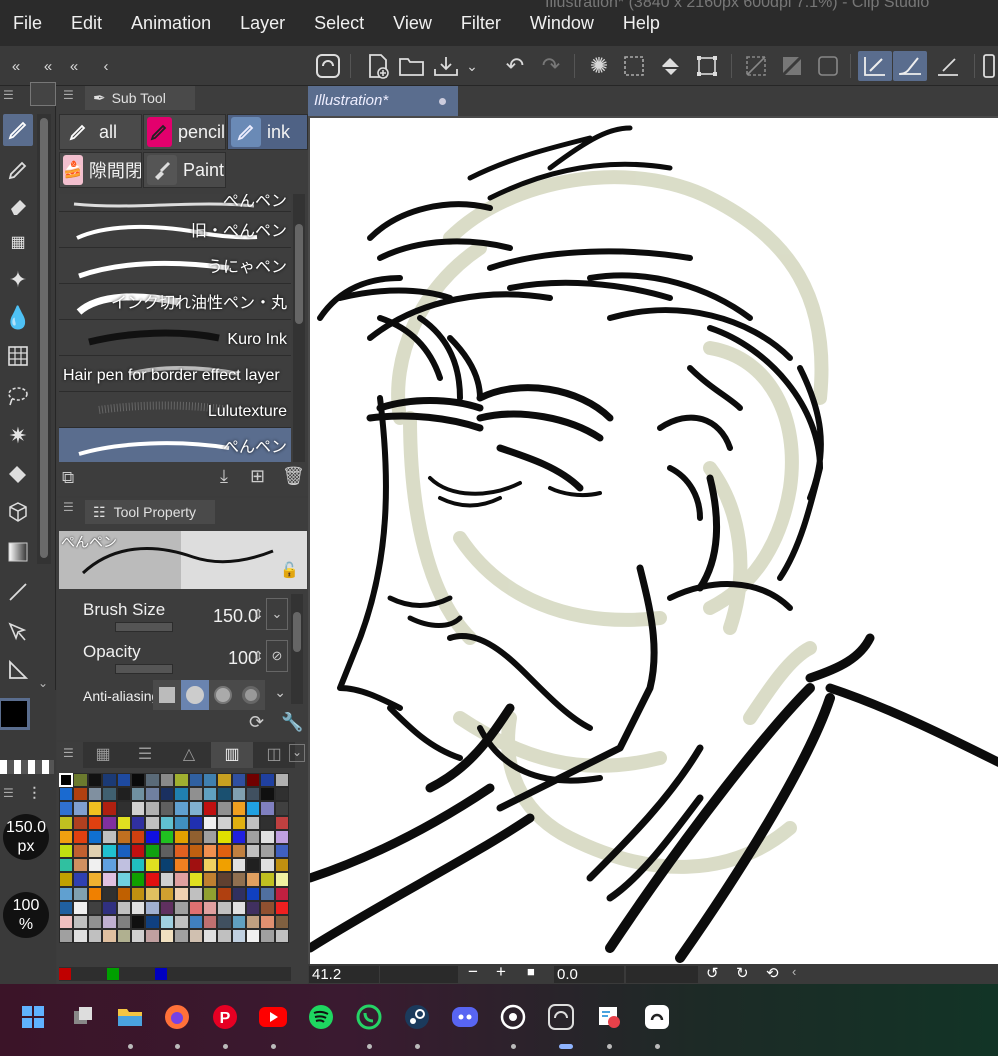  What do you see at coordinates (18, 670) in the screenshot?
I see `ruler-tool-icon` at bounding box center [18, 670].